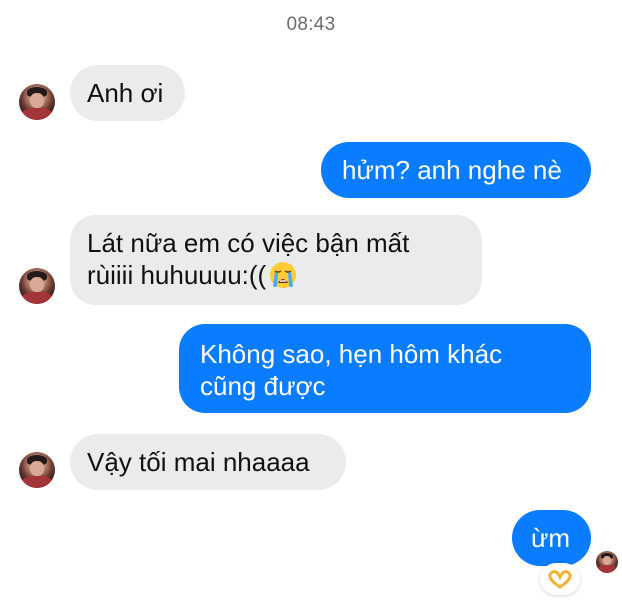 The width and height of the screenshot is (622, 600). What do you see at coordinates (311, 24) in the screenshot?
I see `chat-timestamp: 08:43` at bounding box center [311, 24].